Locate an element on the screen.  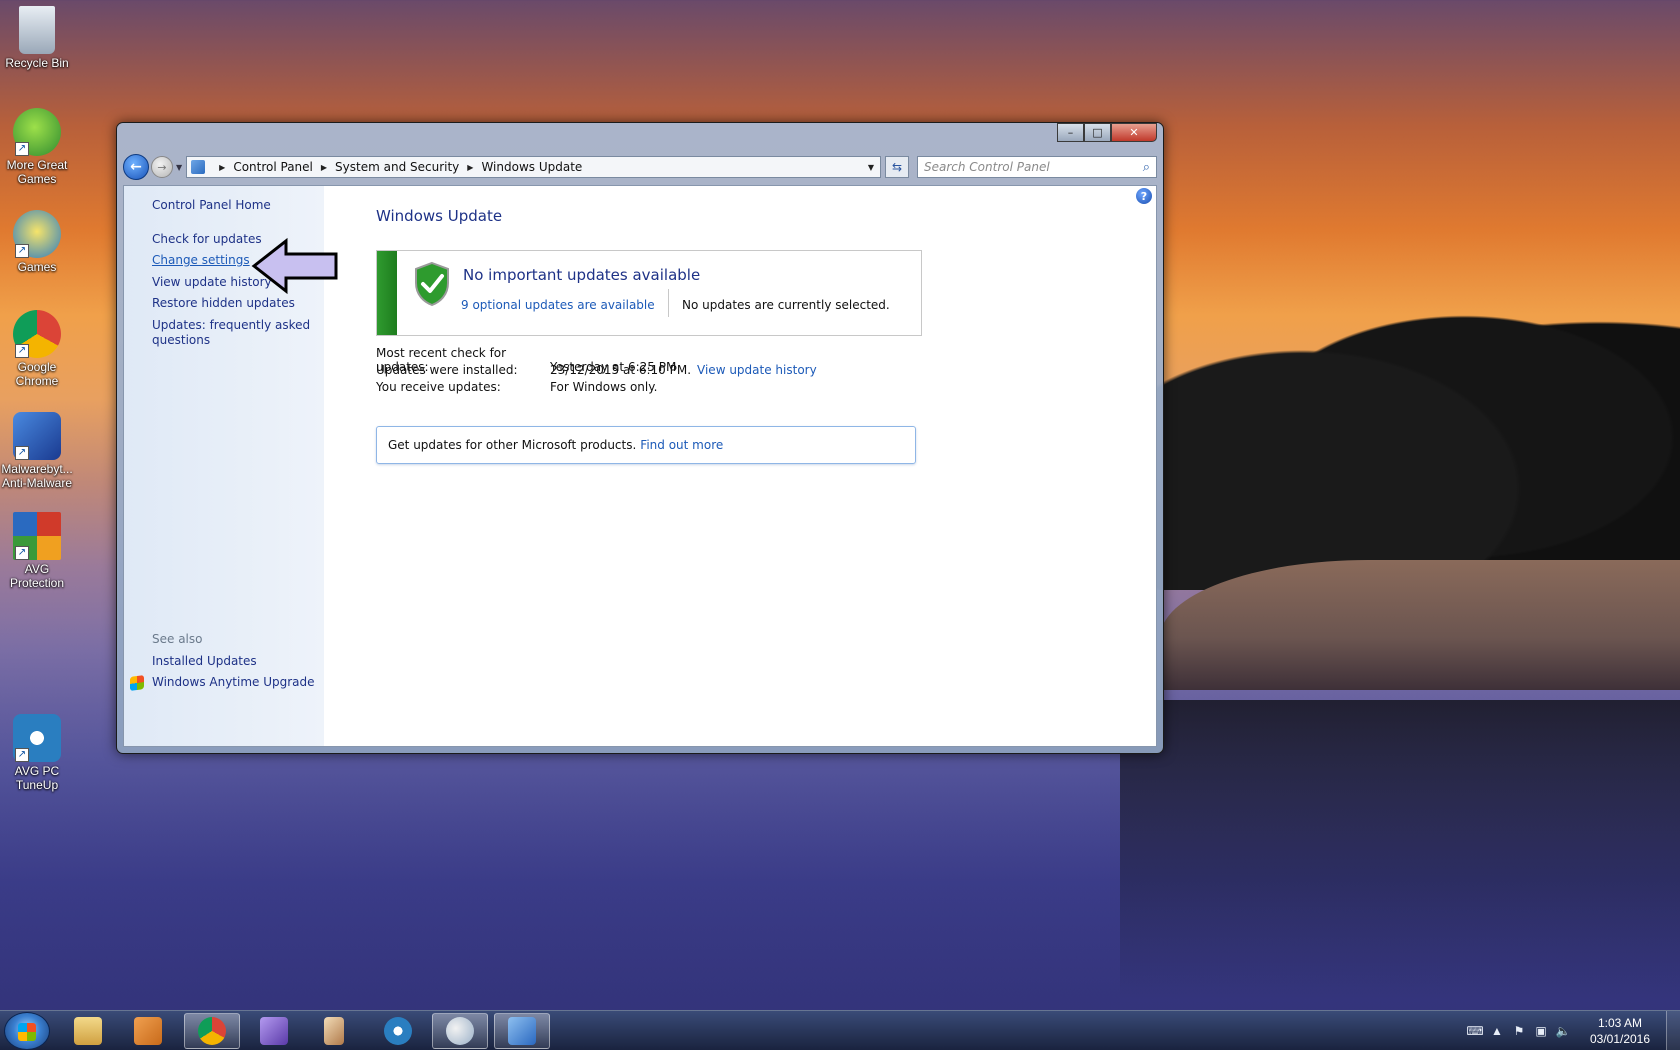
see-also-heading: See also is located at coordinates (177, 639).